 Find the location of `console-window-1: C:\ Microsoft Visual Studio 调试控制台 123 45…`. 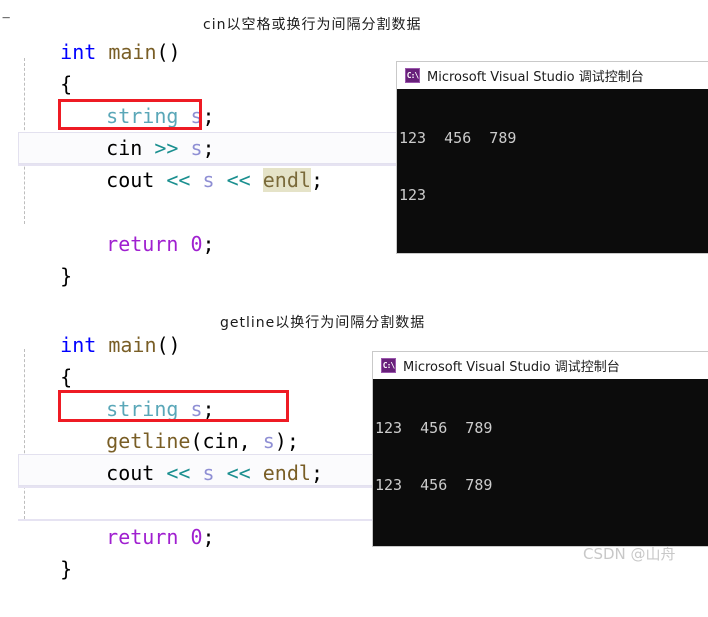

console-window-1: C:\ Microsoft Visual Studio 调试控制台 123 45… is located at coordinates (552, 157).